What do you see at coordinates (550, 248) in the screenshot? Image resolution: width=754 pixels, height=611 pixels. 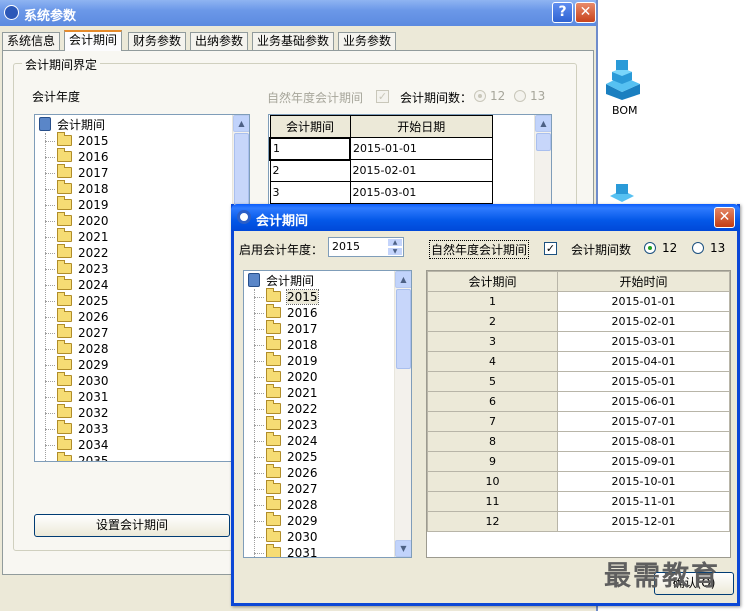 I see `dialog-natural-year-checkbox: ✓` at bounding box center [550, 248].